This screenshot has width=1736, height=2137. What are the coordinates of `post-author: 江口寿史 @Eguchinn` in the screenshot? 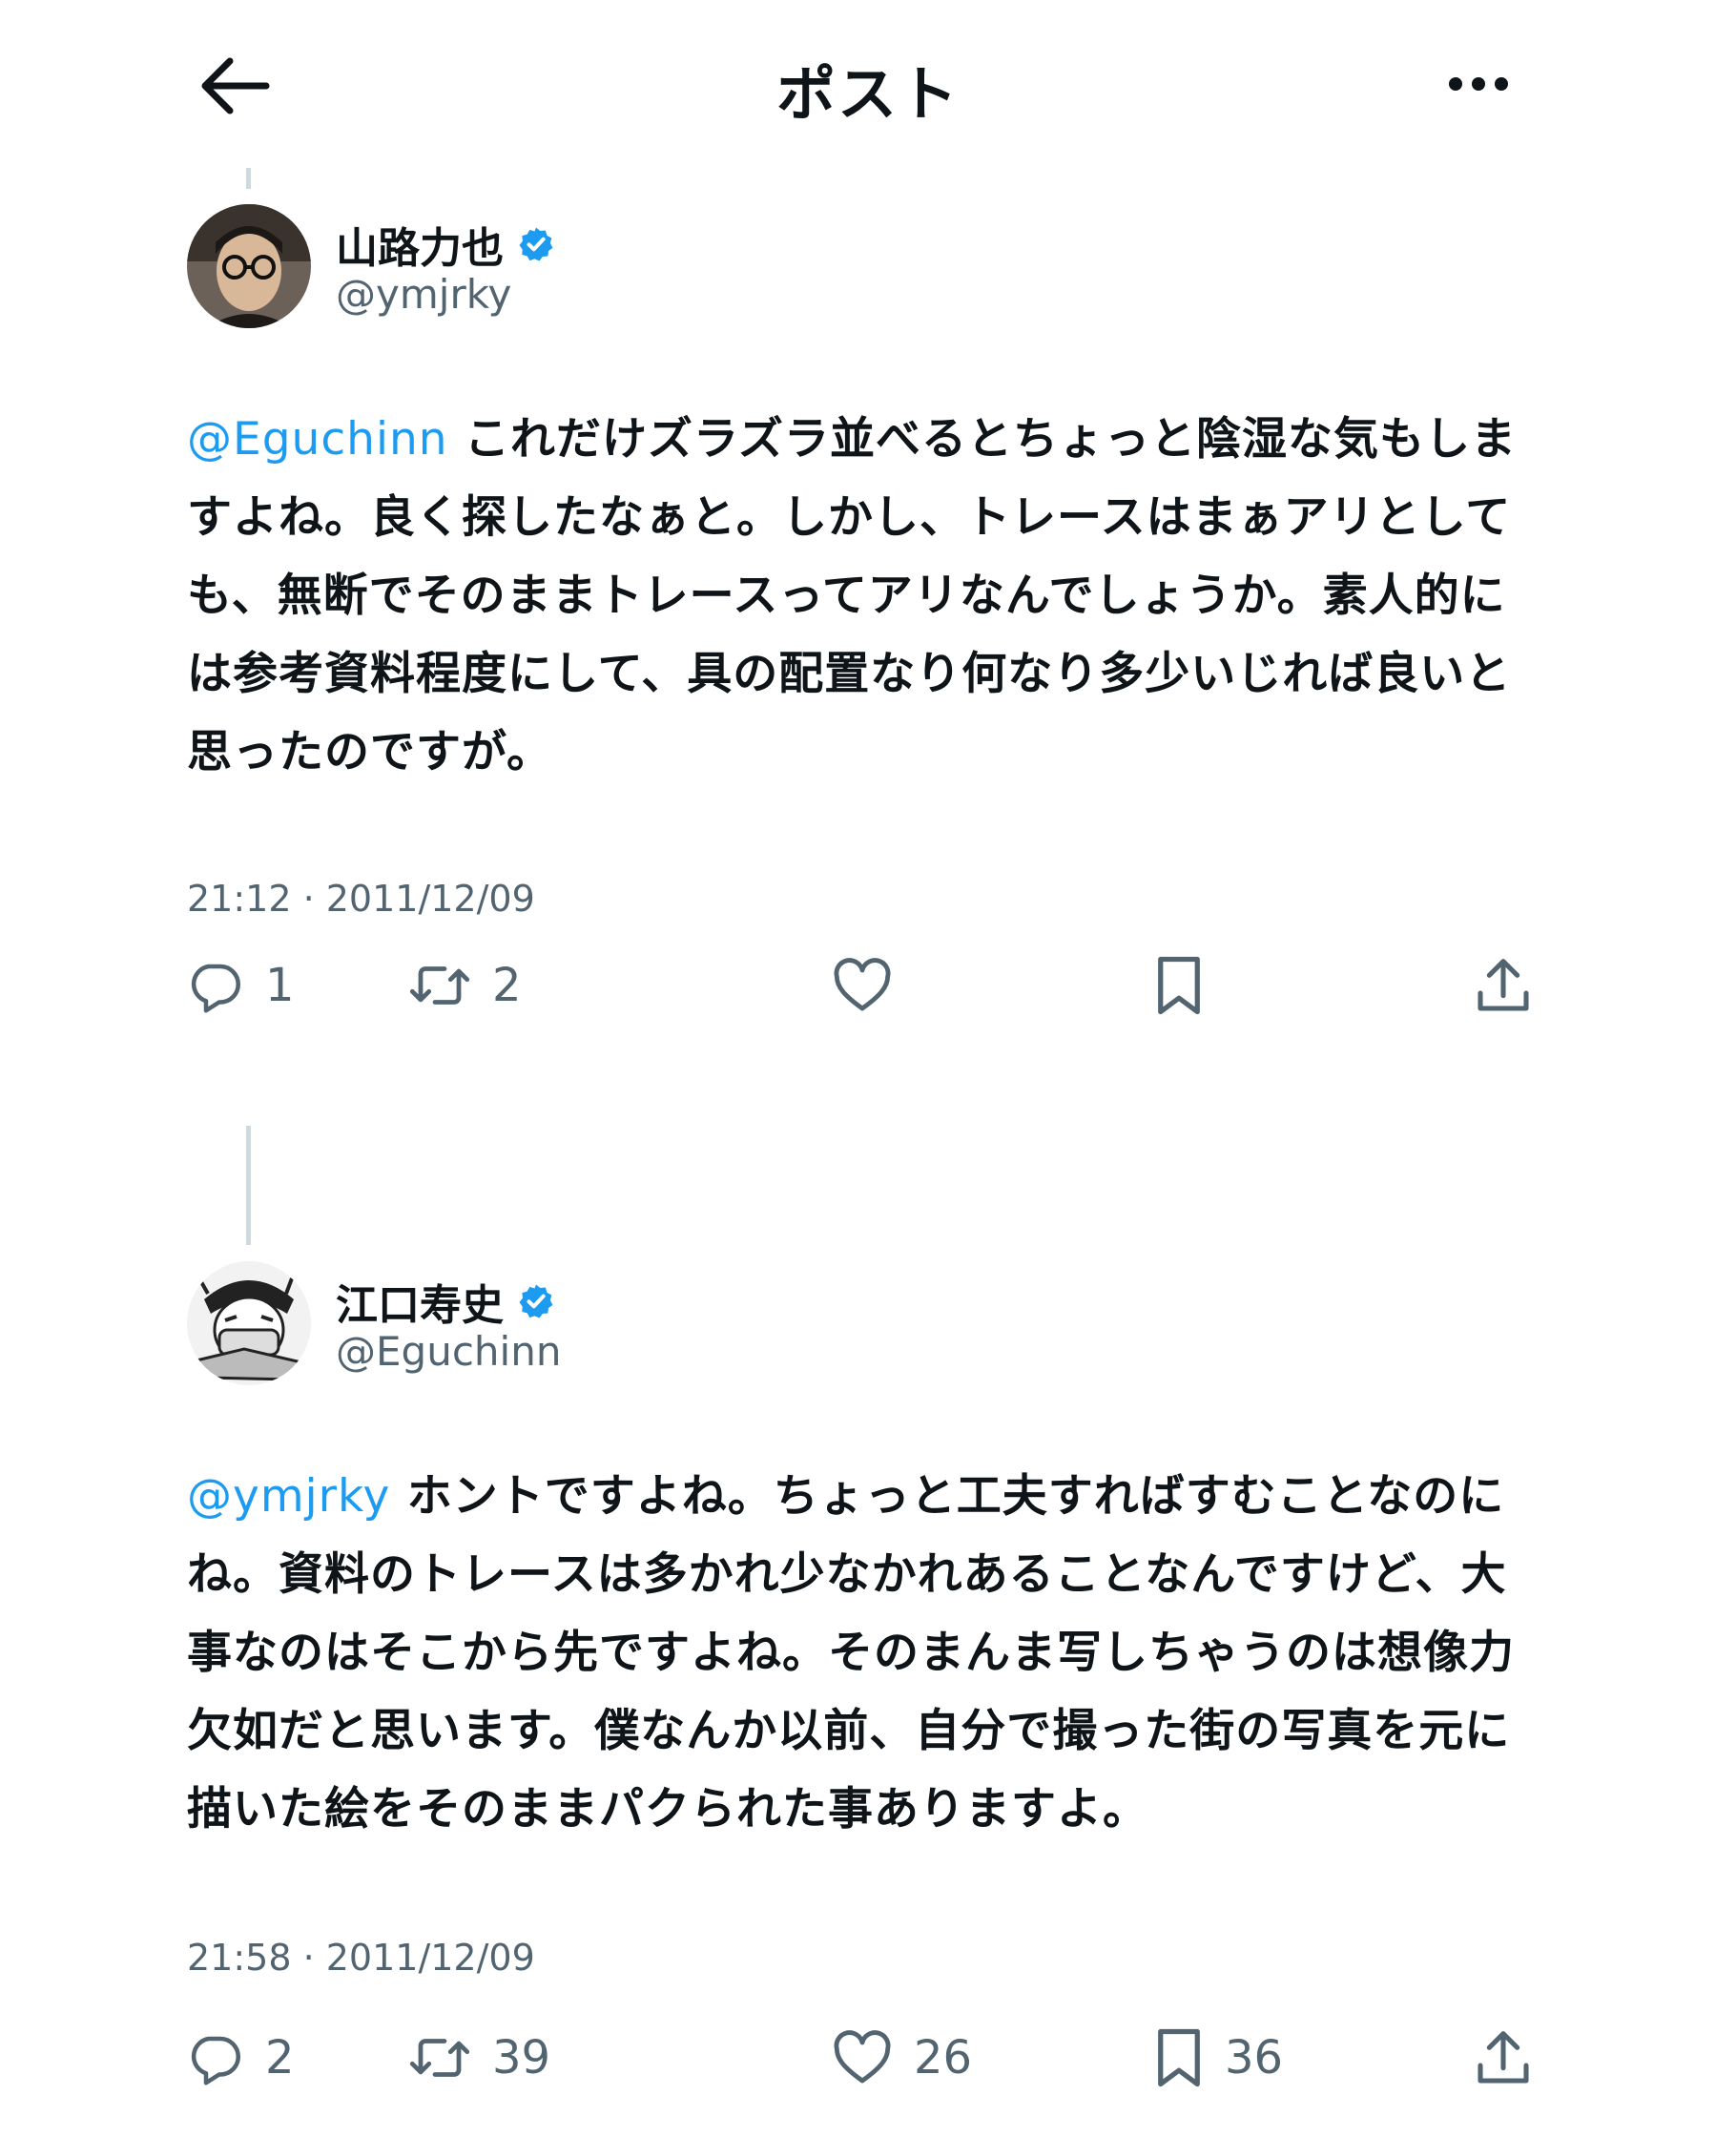 It's located at (616, 1323).